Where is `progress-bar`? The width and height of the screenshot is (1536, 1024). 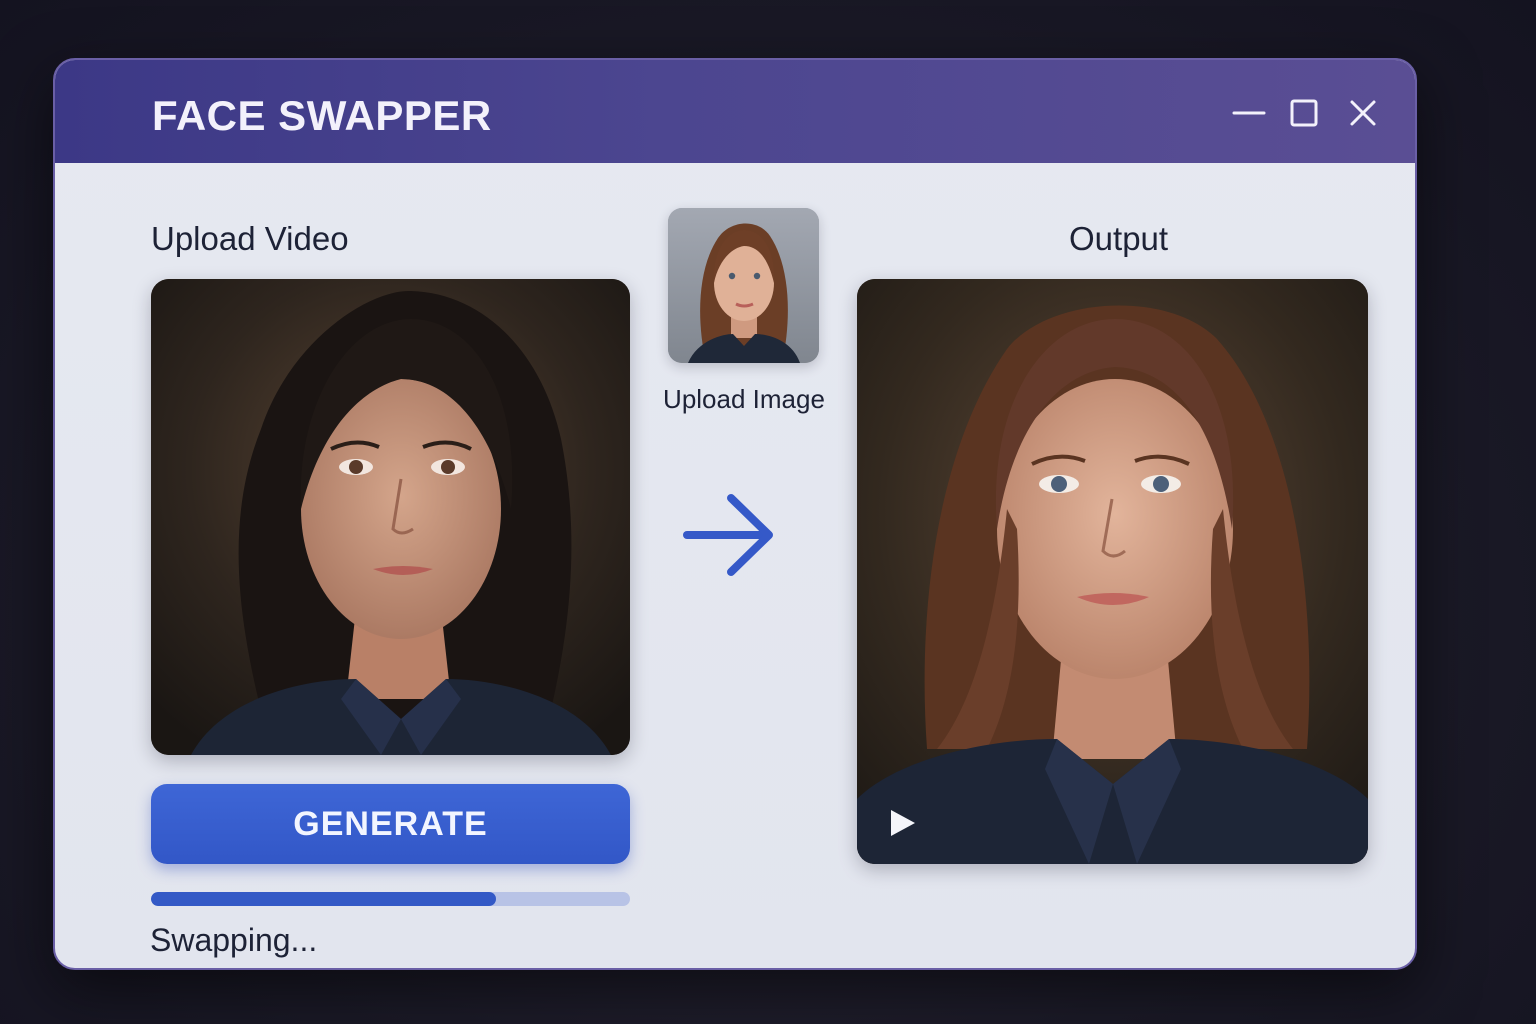
progress-bar is located at coordinates (390, 899).